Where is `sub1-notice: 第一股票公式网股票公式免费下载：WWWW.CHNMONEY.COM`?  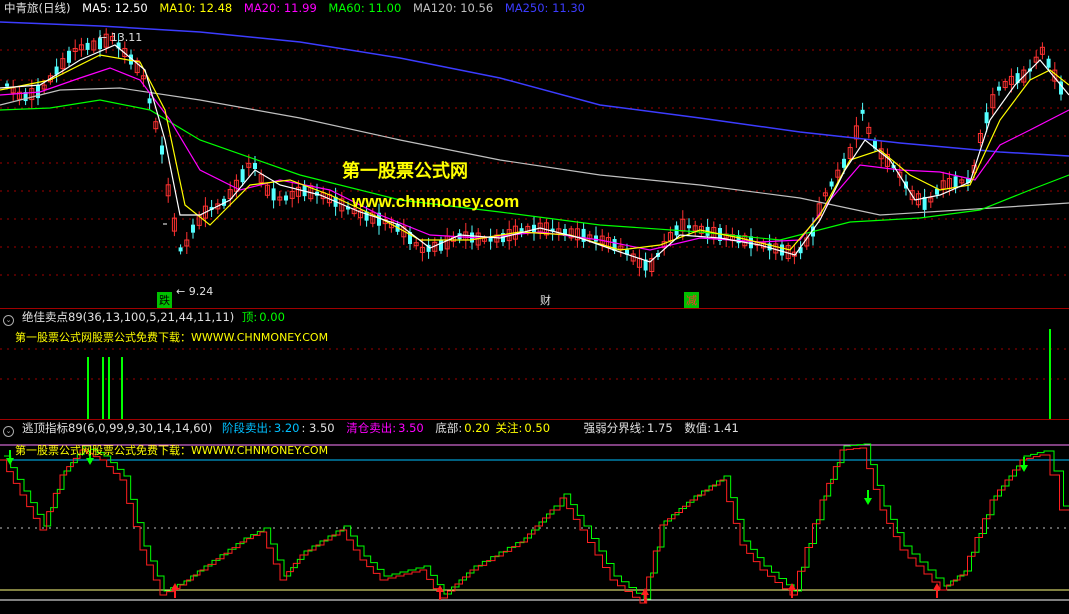 sub1-notice: 第一股票公式网股票公式免费下载：WWWW.CHNMONEY.COM is located at coordinates (172, 337).